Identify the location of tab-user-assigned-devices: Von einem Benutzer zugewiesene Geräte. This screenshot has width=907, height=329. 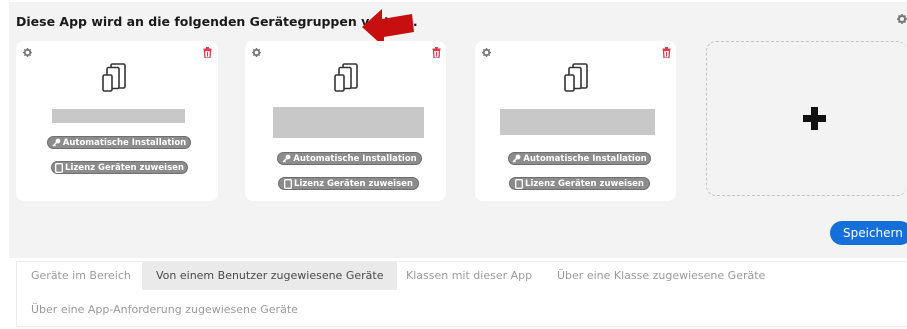
(270, 276).